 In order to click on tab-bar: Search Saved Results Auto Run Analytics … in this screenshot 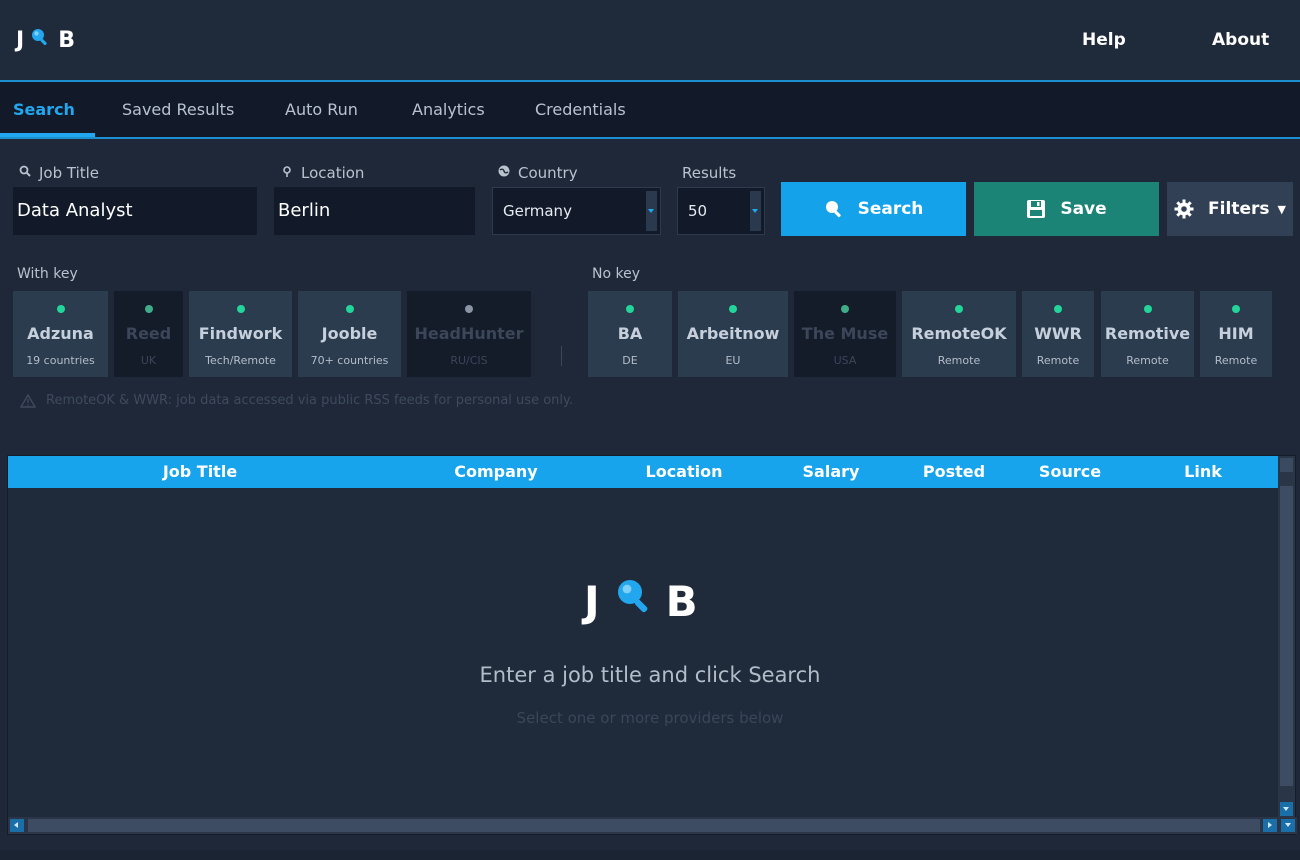, I will do `click(650, 110)`.